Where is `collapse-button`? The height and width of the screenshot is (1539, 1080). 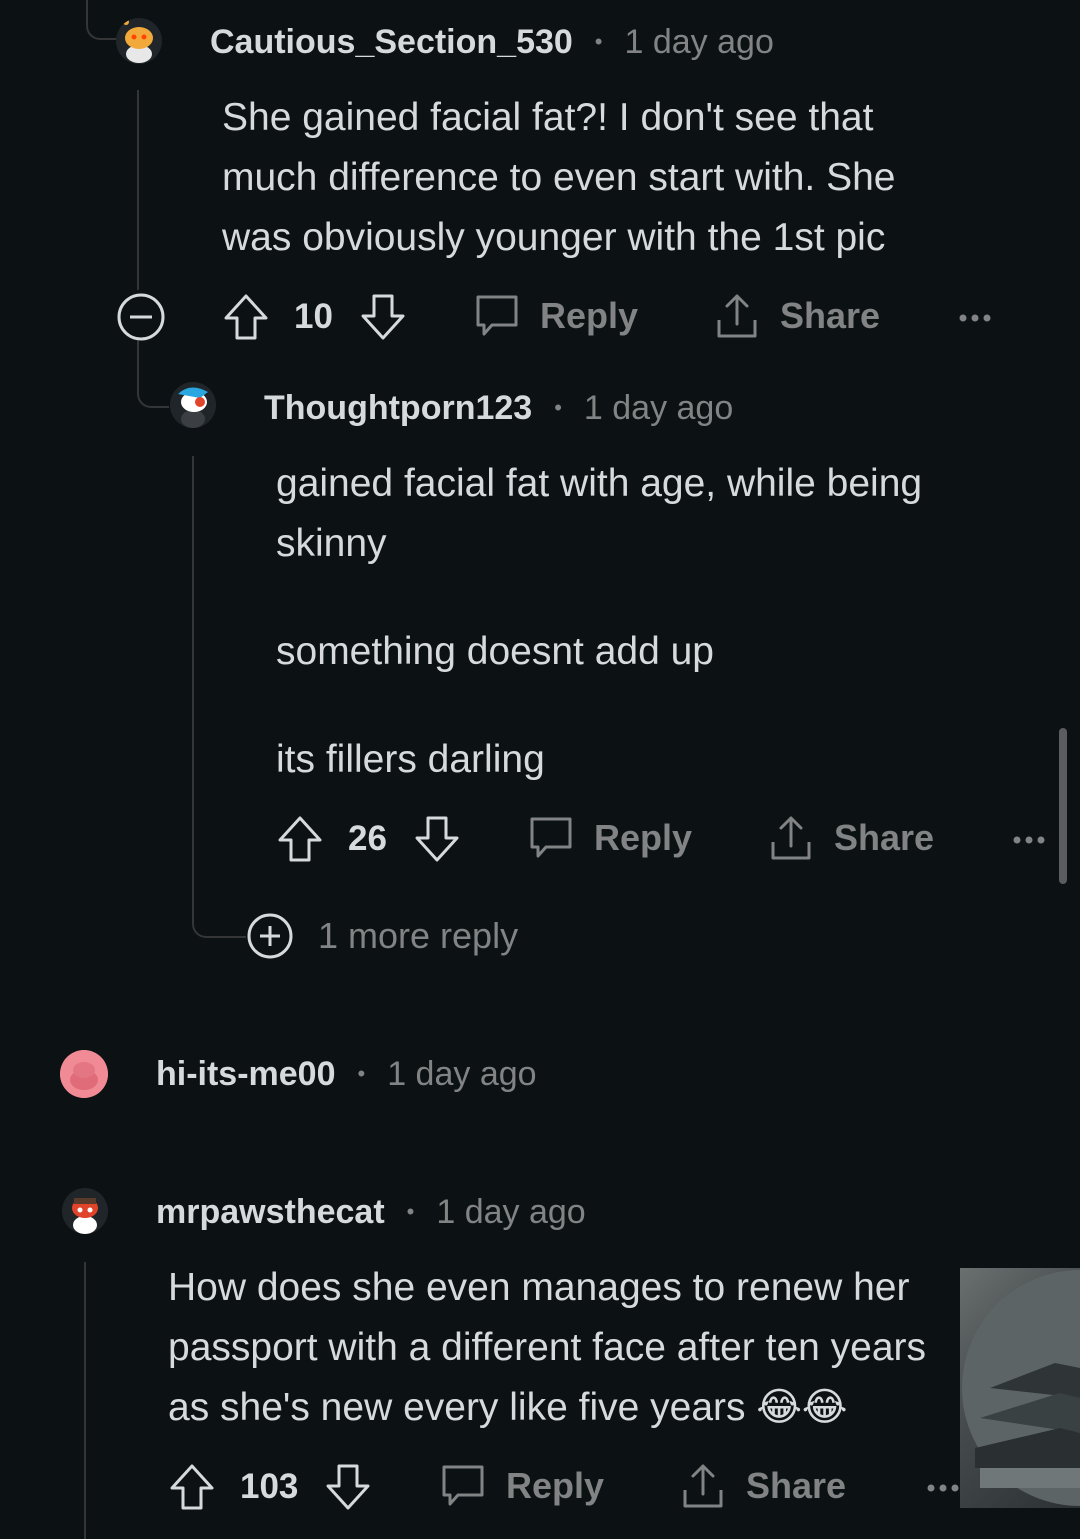
collapse-button is located at coordinates (141, 317).